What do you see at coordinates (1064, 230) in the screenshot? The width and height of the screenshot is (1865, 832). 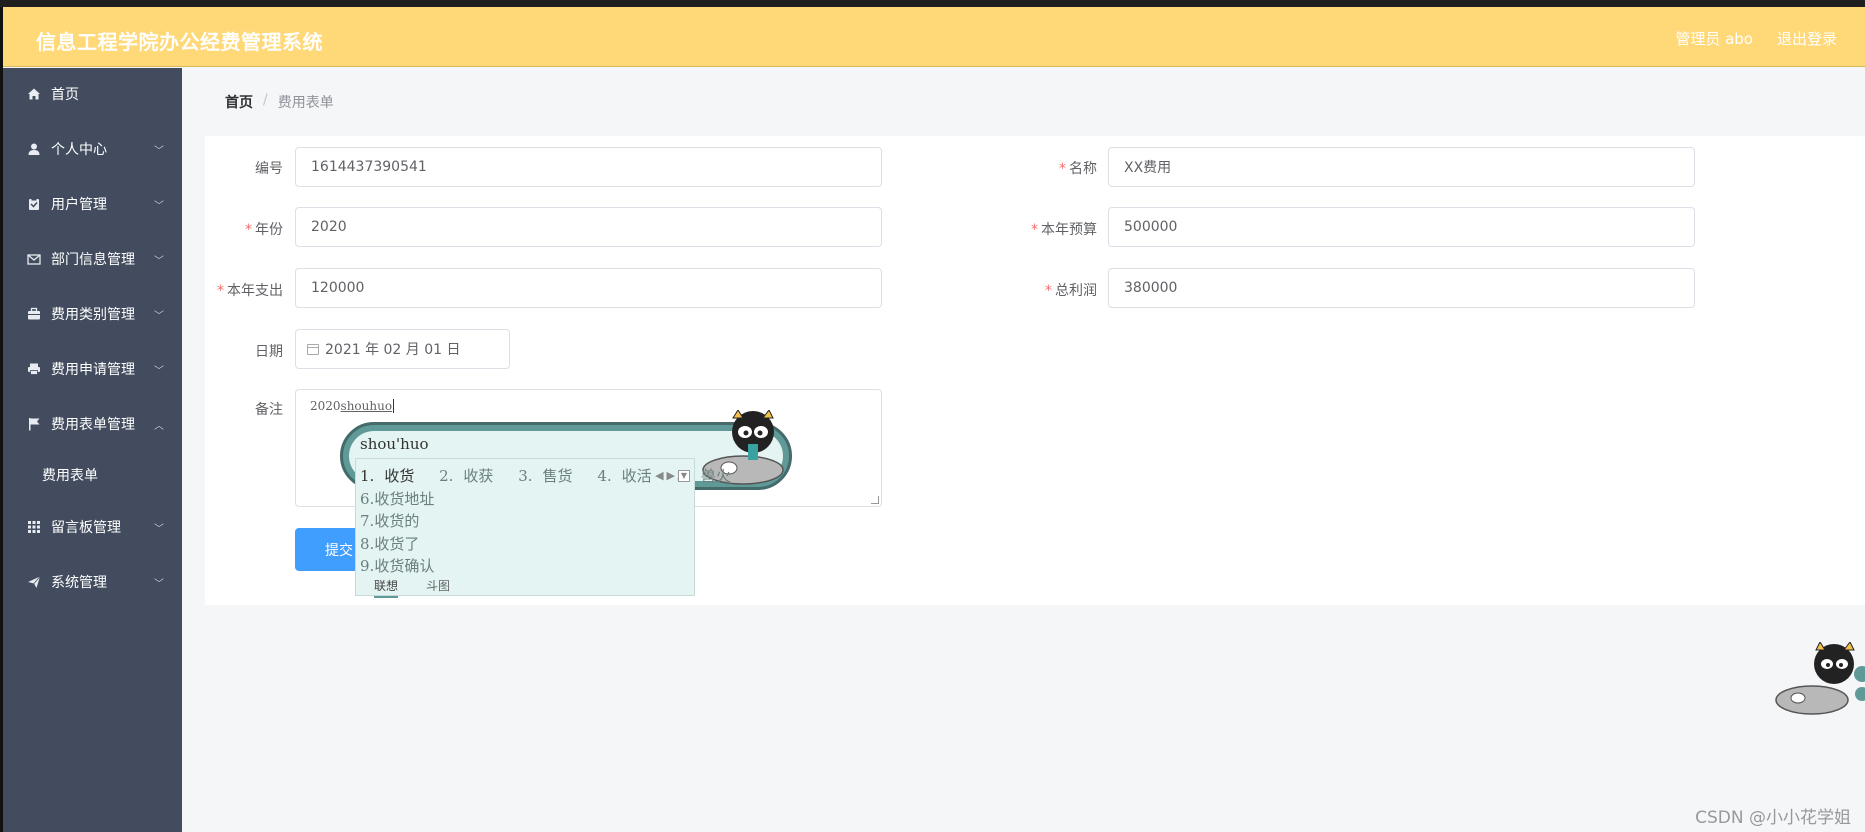 I see `budget-label: * 本年预算` at bounding box center [1064, 230].